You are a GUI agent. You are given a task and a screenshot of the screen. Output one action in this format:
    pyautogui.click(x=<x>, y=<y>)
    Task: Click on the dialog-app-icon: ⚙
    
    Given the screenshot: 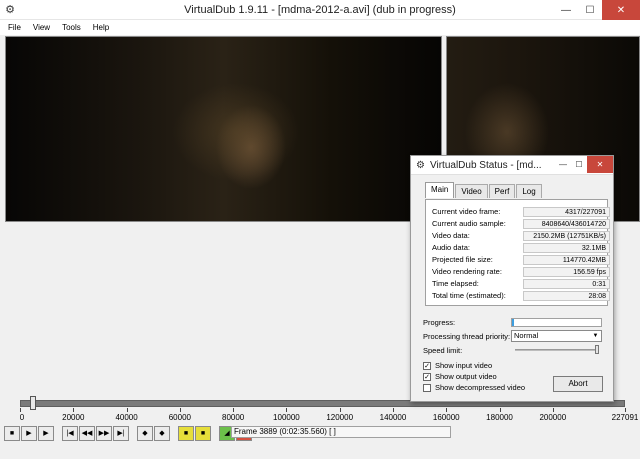 What is the action you would take?
    pyautogui.click(x=420, y=165)
    